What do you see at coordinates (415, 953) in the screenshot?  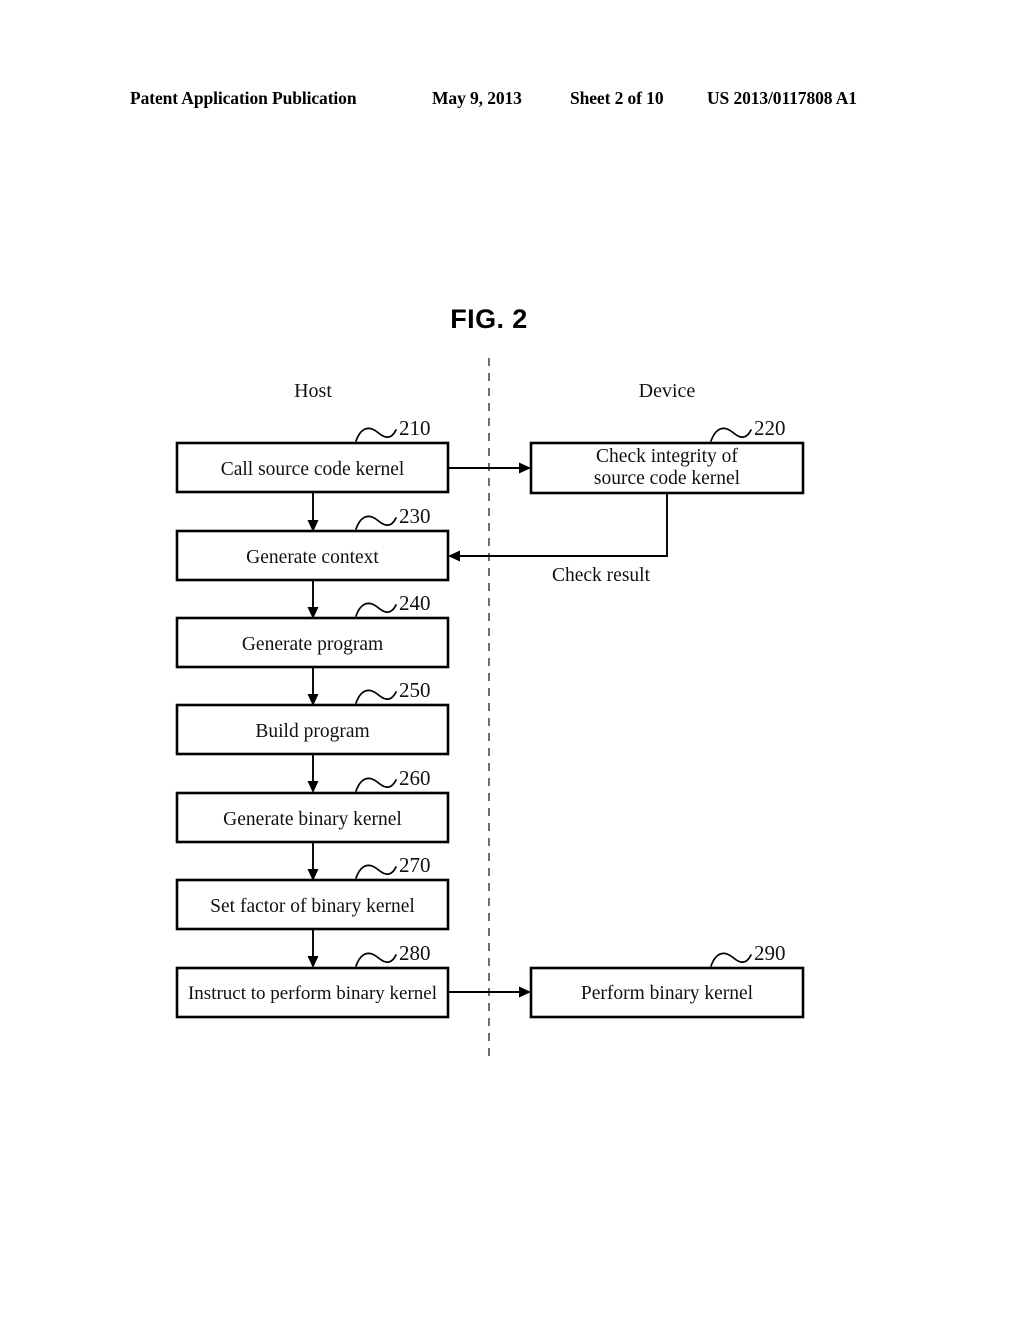 I see `ref-number-280: 280` at bounding box center [415, 953].